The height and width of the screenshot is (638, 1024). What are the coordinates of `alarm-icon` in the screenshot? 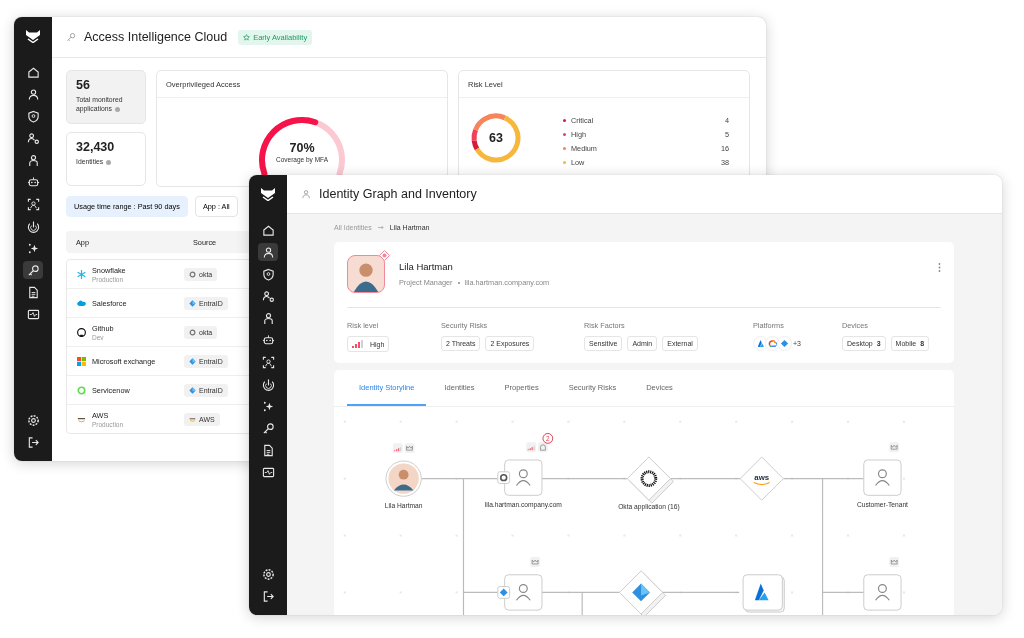 It's located at (543, 447).